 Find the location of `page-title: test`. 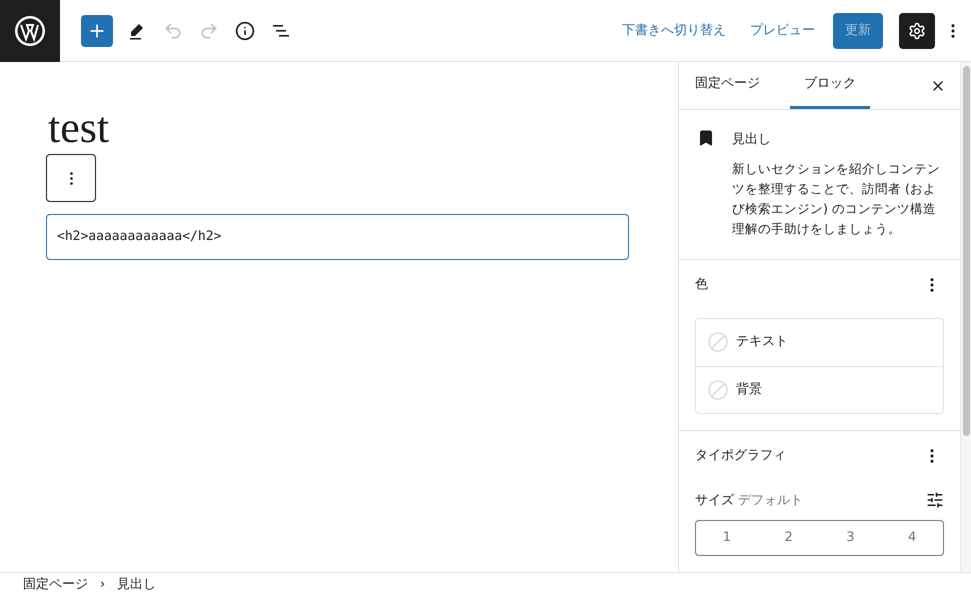

page-title: test is located at coordinates (78, 127).